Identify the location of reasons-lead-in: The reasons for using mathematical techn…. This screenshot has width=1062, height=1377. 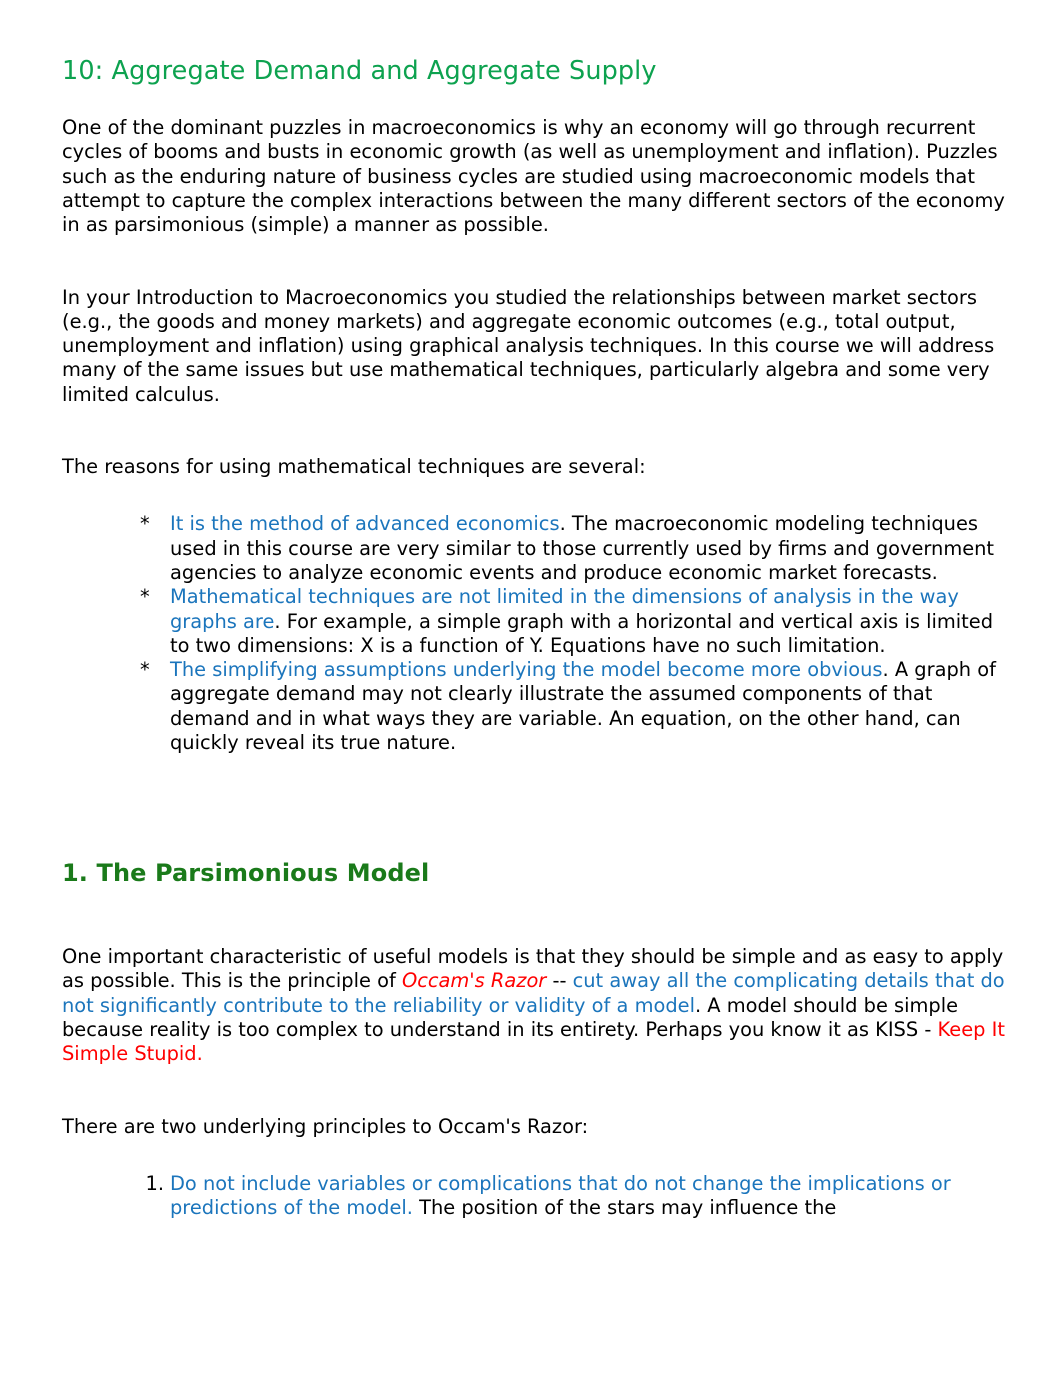
(354, 467).